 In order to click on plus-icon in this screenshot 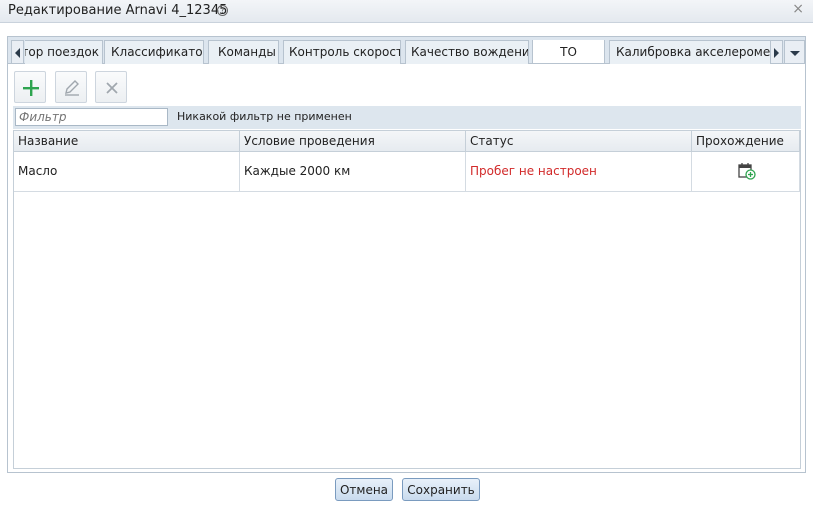, I will do `click(31, 88)`.